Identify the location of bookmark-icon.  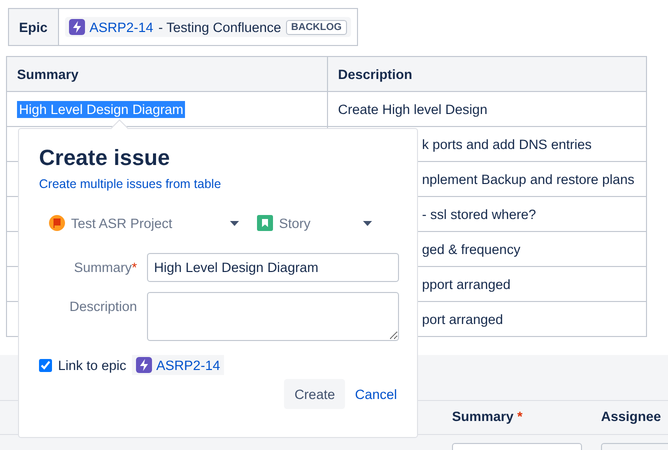
(265, 223).